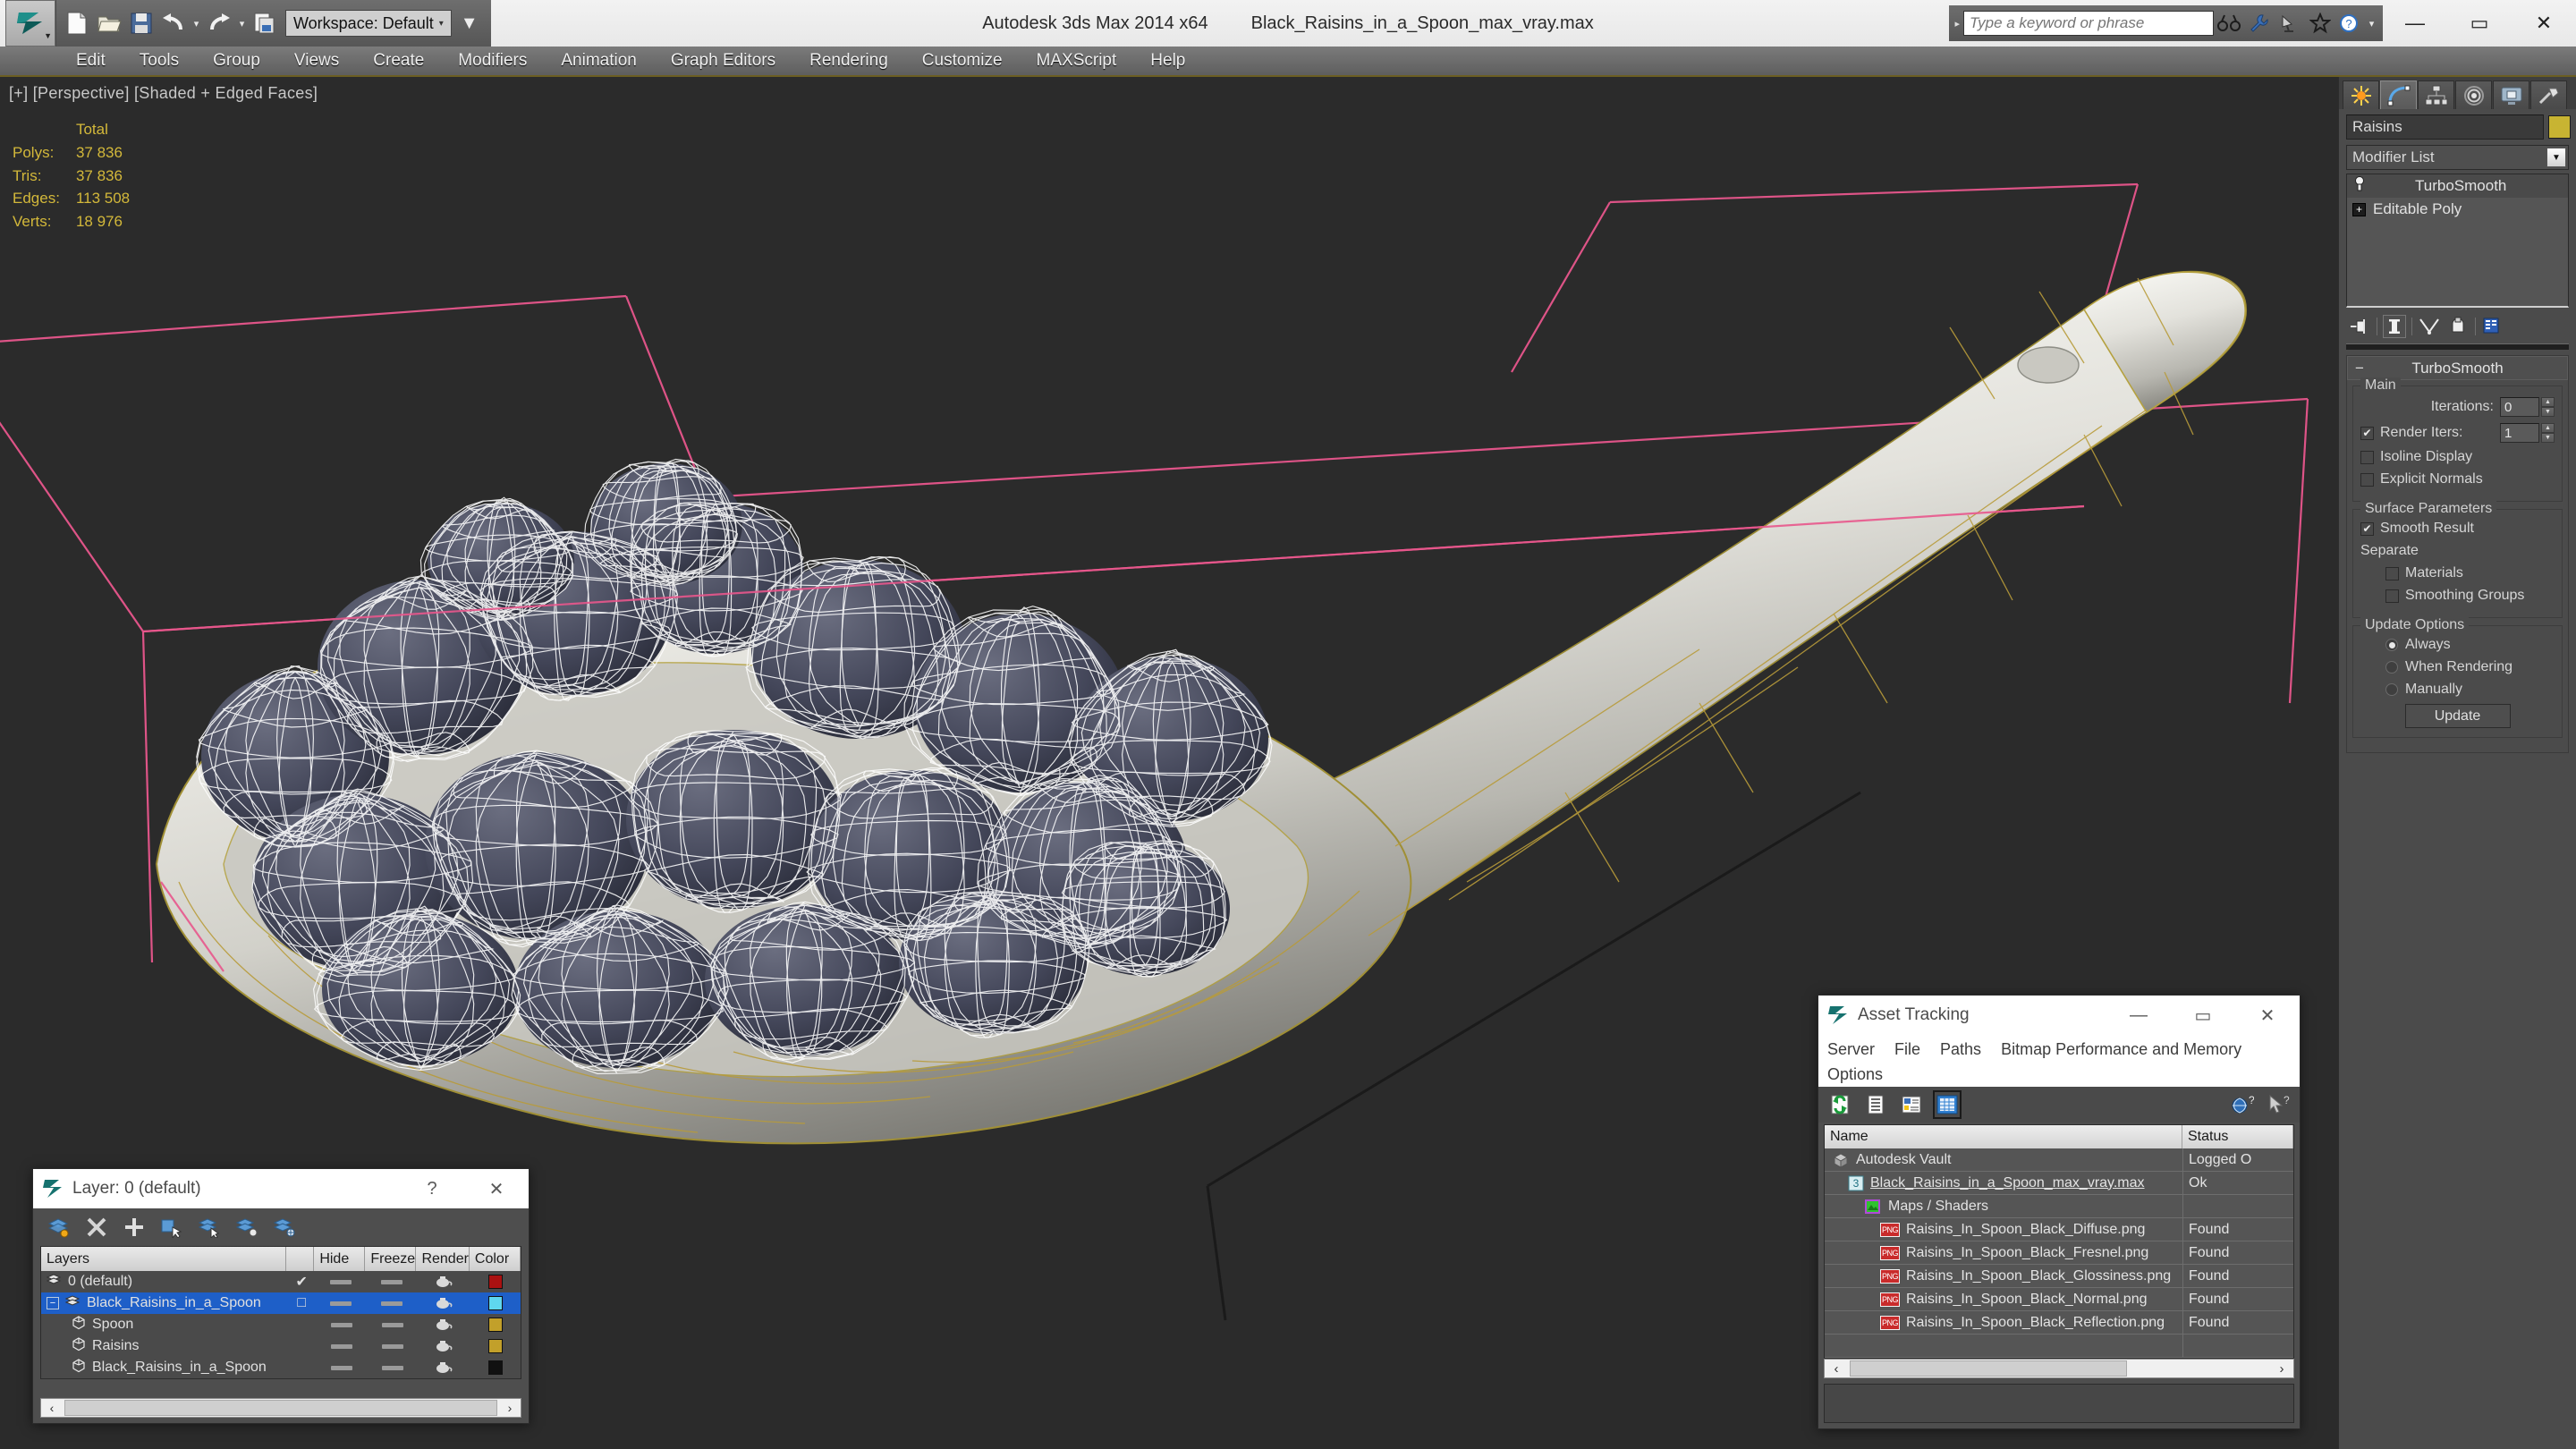 The image size is (2576, 1449). I want to click on undo-icon, so click(173, 23).